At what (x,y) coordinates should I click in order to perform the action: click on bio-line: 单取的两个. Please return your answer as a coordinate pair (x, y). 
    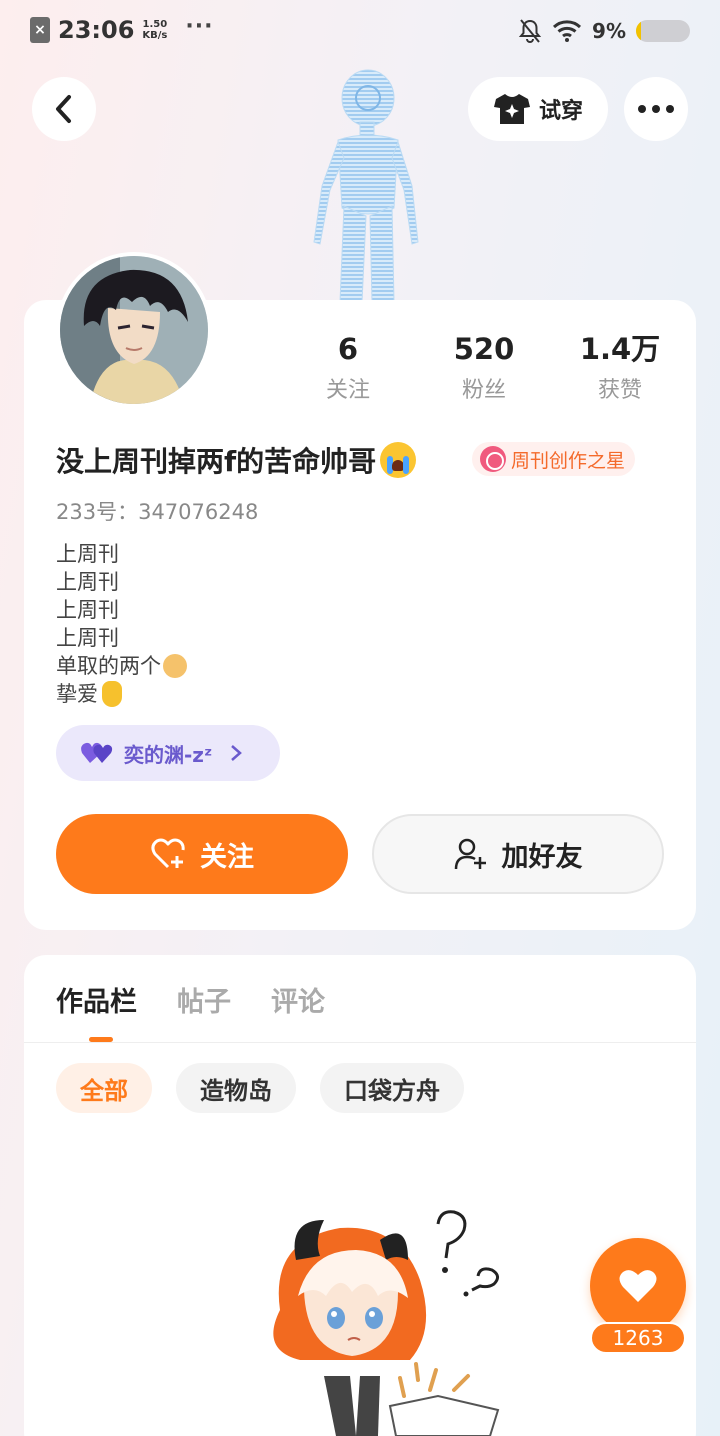
    Looking at the image, I should click on (121, 666).